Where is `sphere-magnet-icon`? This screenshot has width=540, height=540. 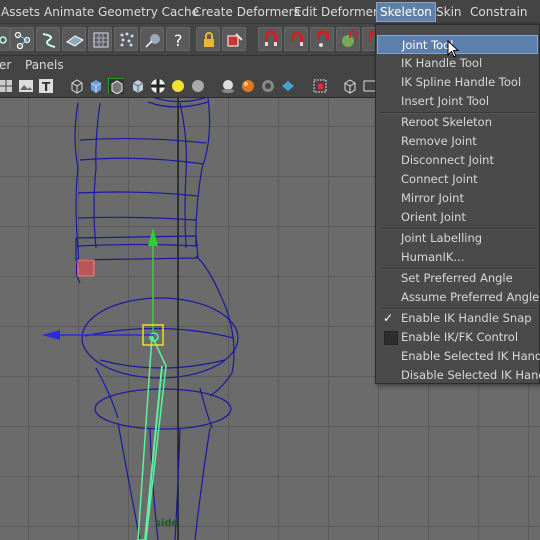 sphere-magnet-icon is located at coordinates (348, 39).